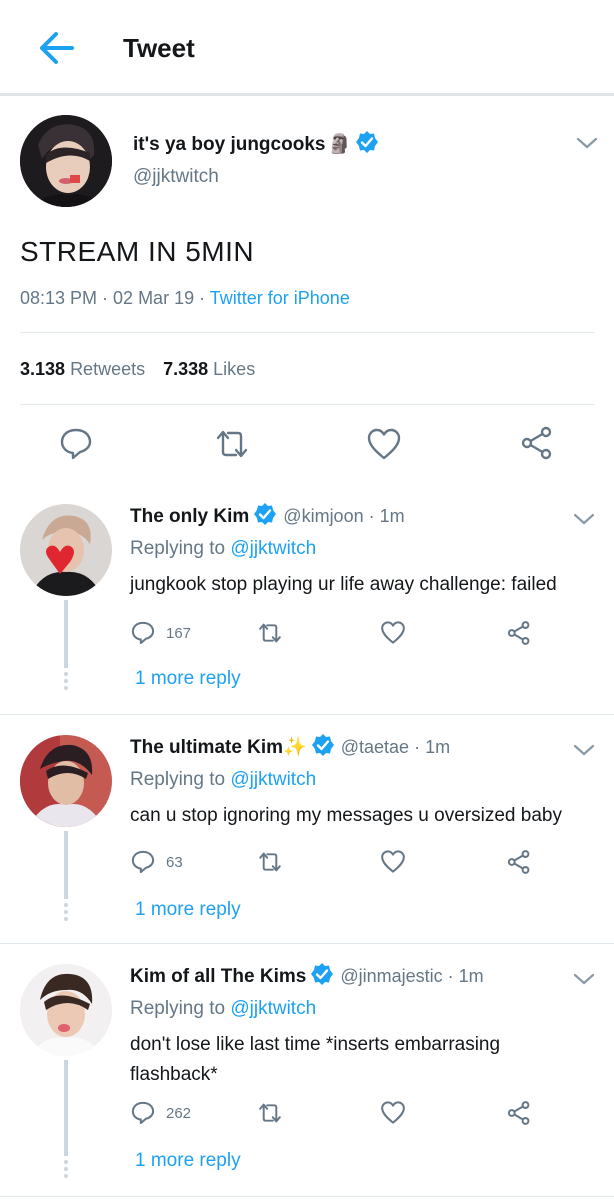 This screenshot has height=1200, width=614. I want to click on reply-handle: @jinmajestic · 1m, so click(412, 976).